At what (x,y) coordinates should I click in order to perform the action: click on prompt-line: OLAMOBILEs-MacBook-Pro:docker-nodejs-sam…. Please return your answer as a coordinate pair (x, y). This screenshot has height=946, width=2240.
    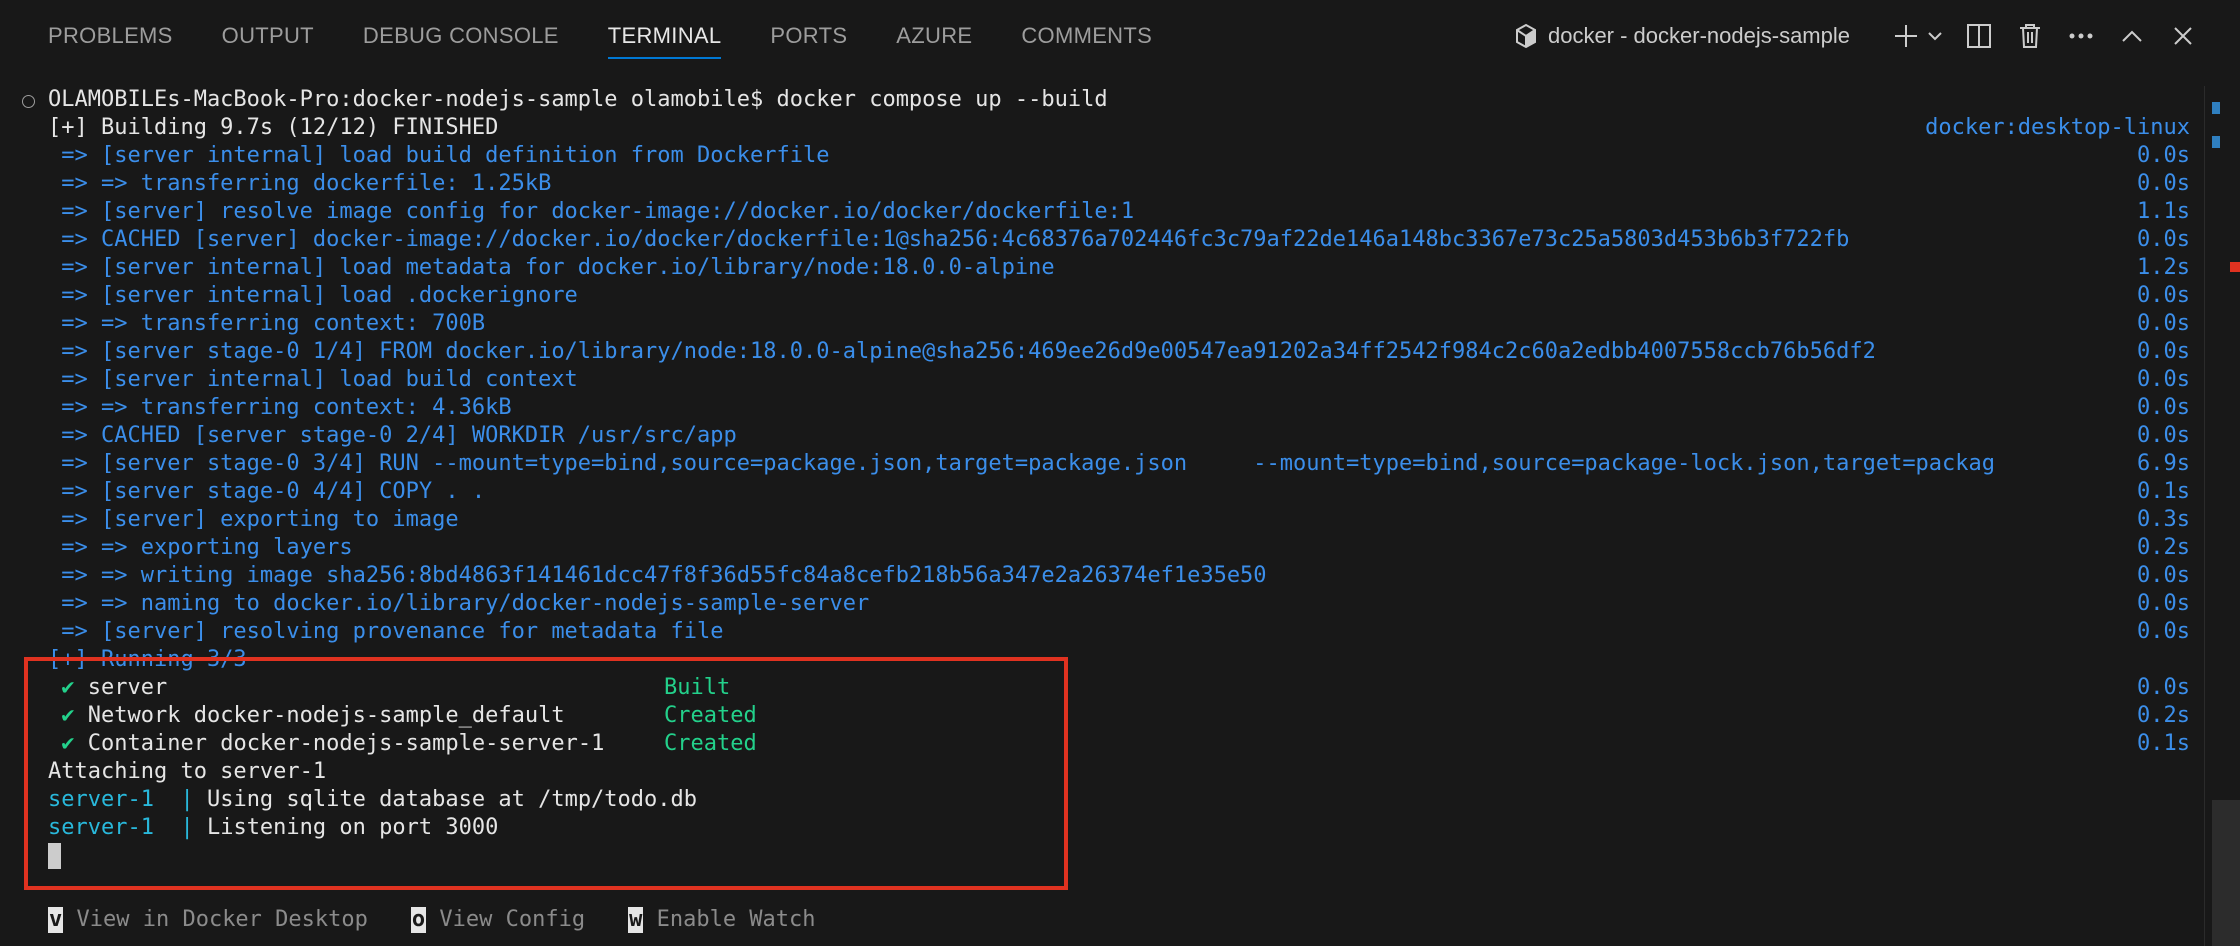
    Looking at the image, I should click on (1100, 100).